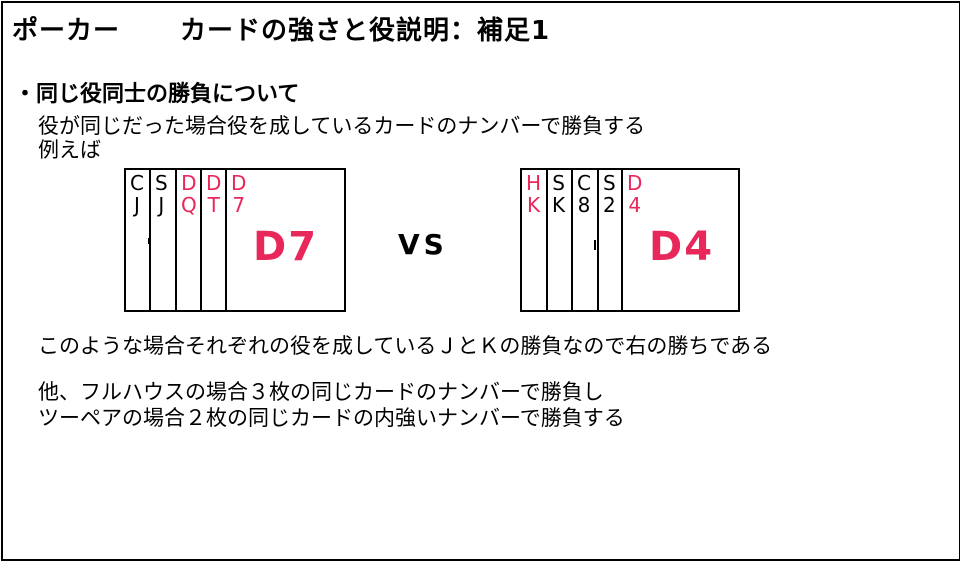  I want to click on page-title: ポーカー カードの強さと役説明：補足1, so click(281, 28).